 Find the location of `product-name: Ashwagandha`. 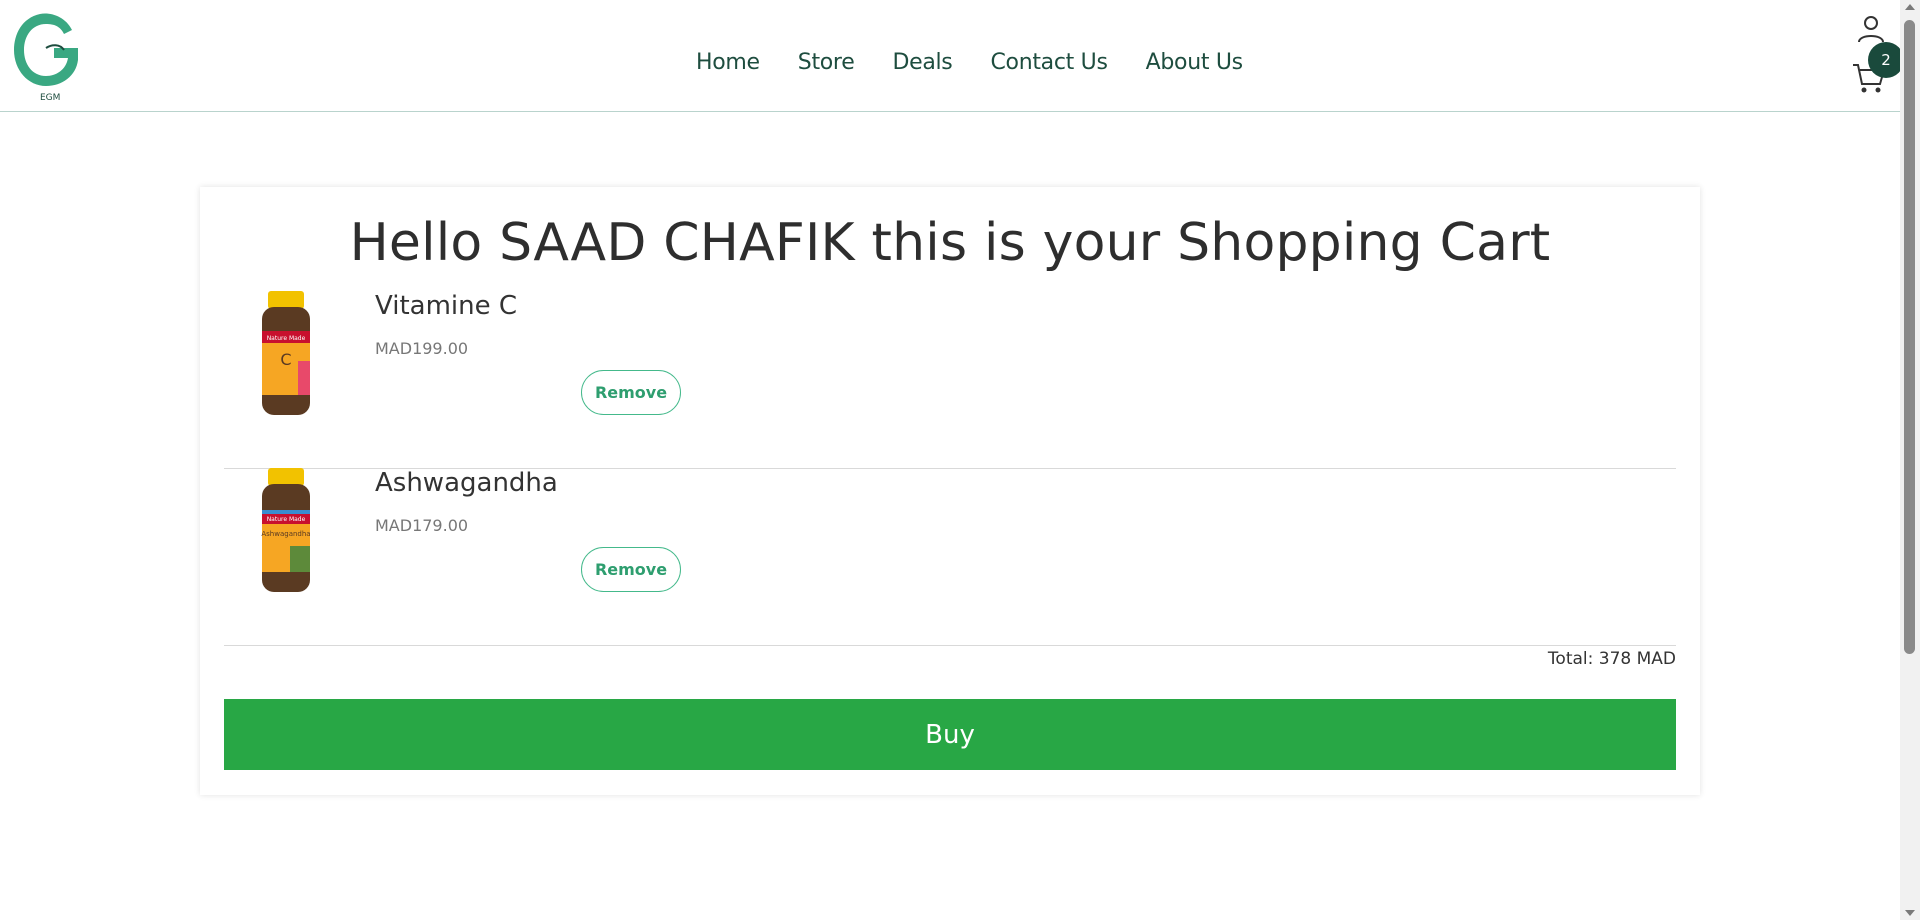

product-name: Ashwagandha is located at coordinates (466, 483).